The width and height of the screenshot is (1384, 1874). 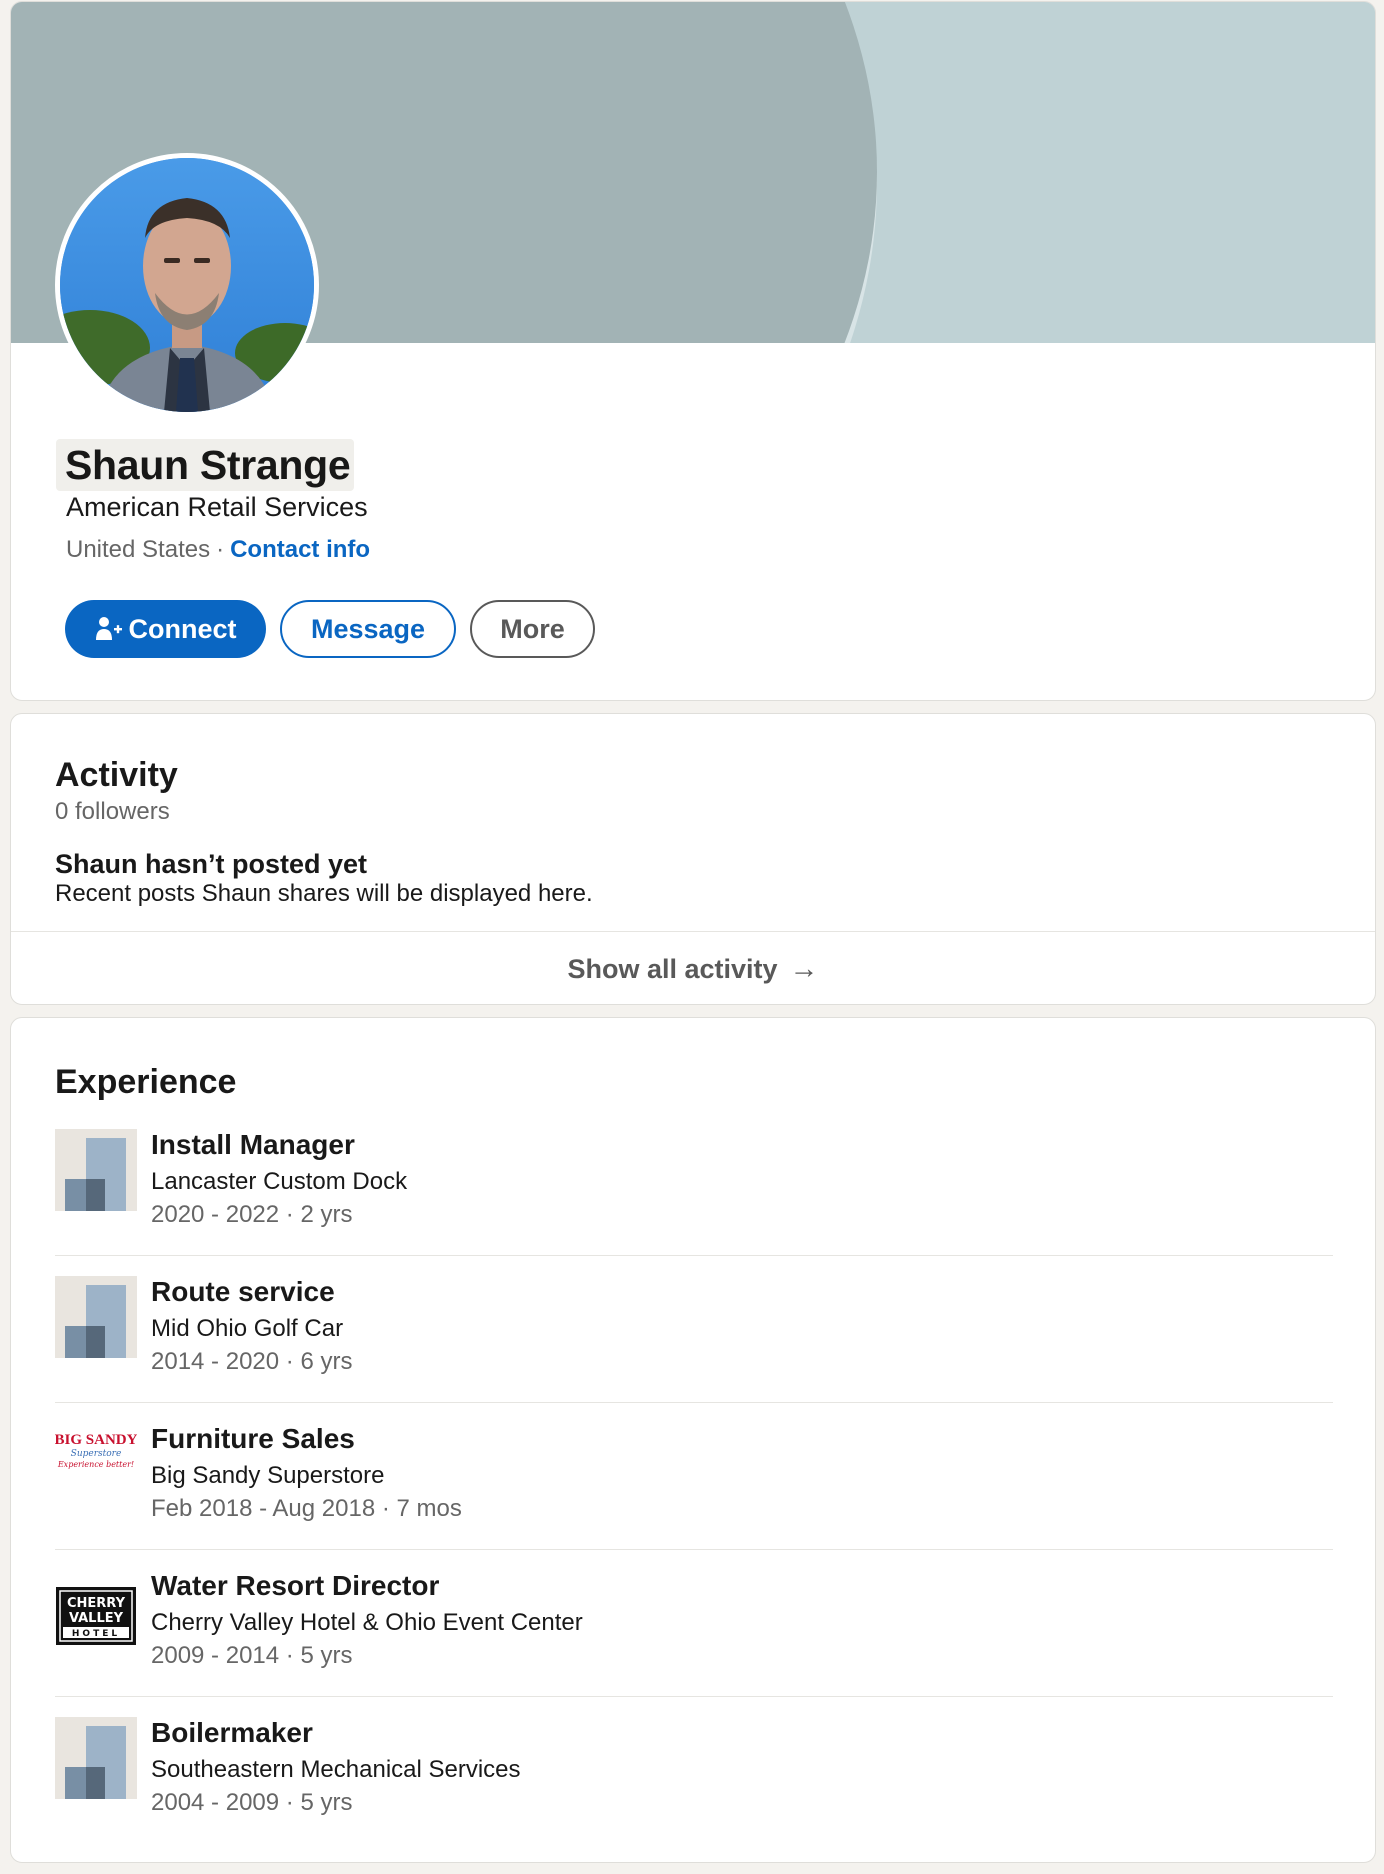 I want to click on experience-title-text: Furniture Sales, so click(x=253, y=1438).